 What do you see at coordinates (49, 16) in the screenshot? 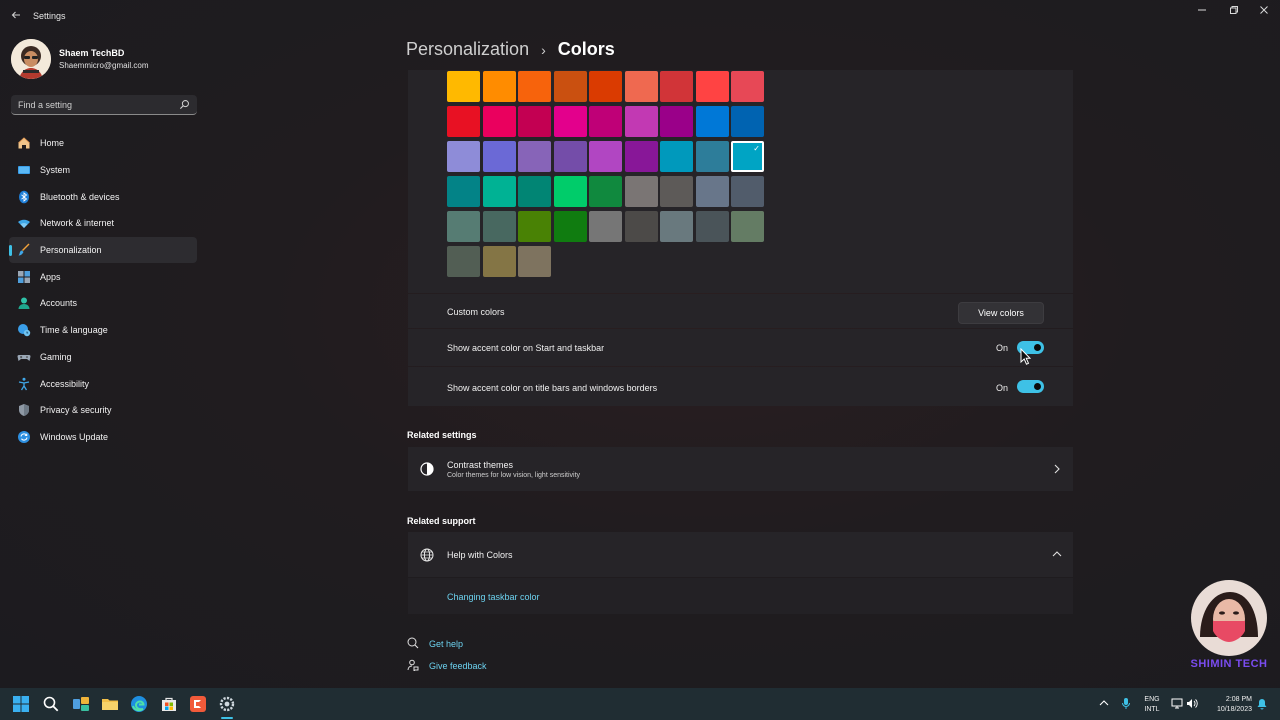
I see `app-title: Settings` at bounding box center [49, 16].